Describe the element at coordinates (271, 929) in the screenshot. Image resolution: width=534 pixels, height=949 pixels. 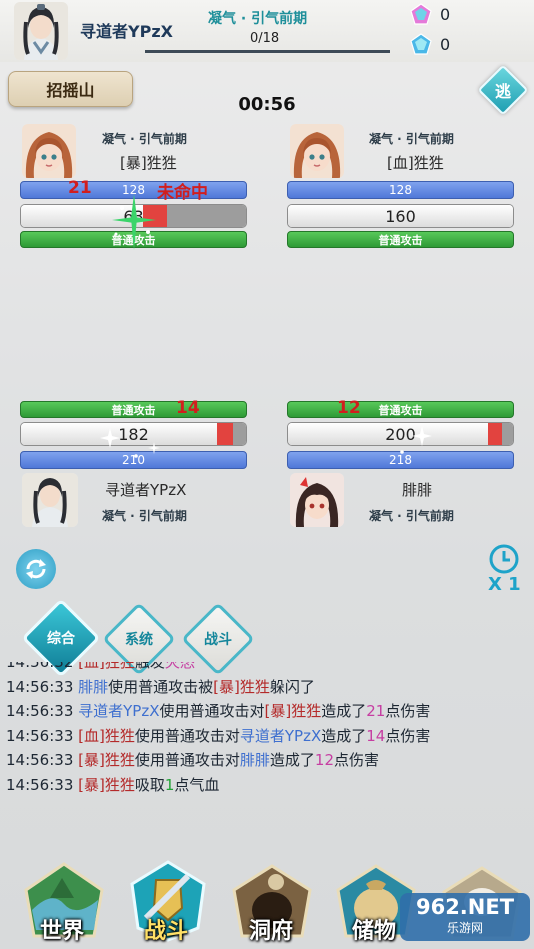
I see `nav-cave-label: 洞府` at that location.